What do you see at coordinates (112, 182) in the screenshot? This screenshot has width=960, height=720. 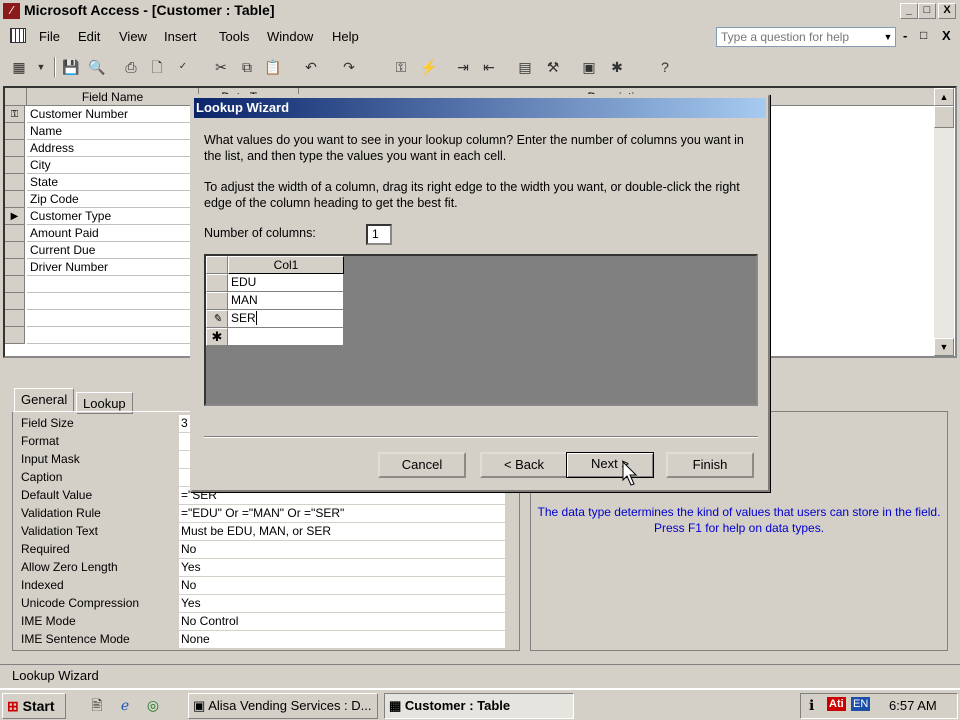 I see `field-name-cell: State` at bounding box center [112, 182].